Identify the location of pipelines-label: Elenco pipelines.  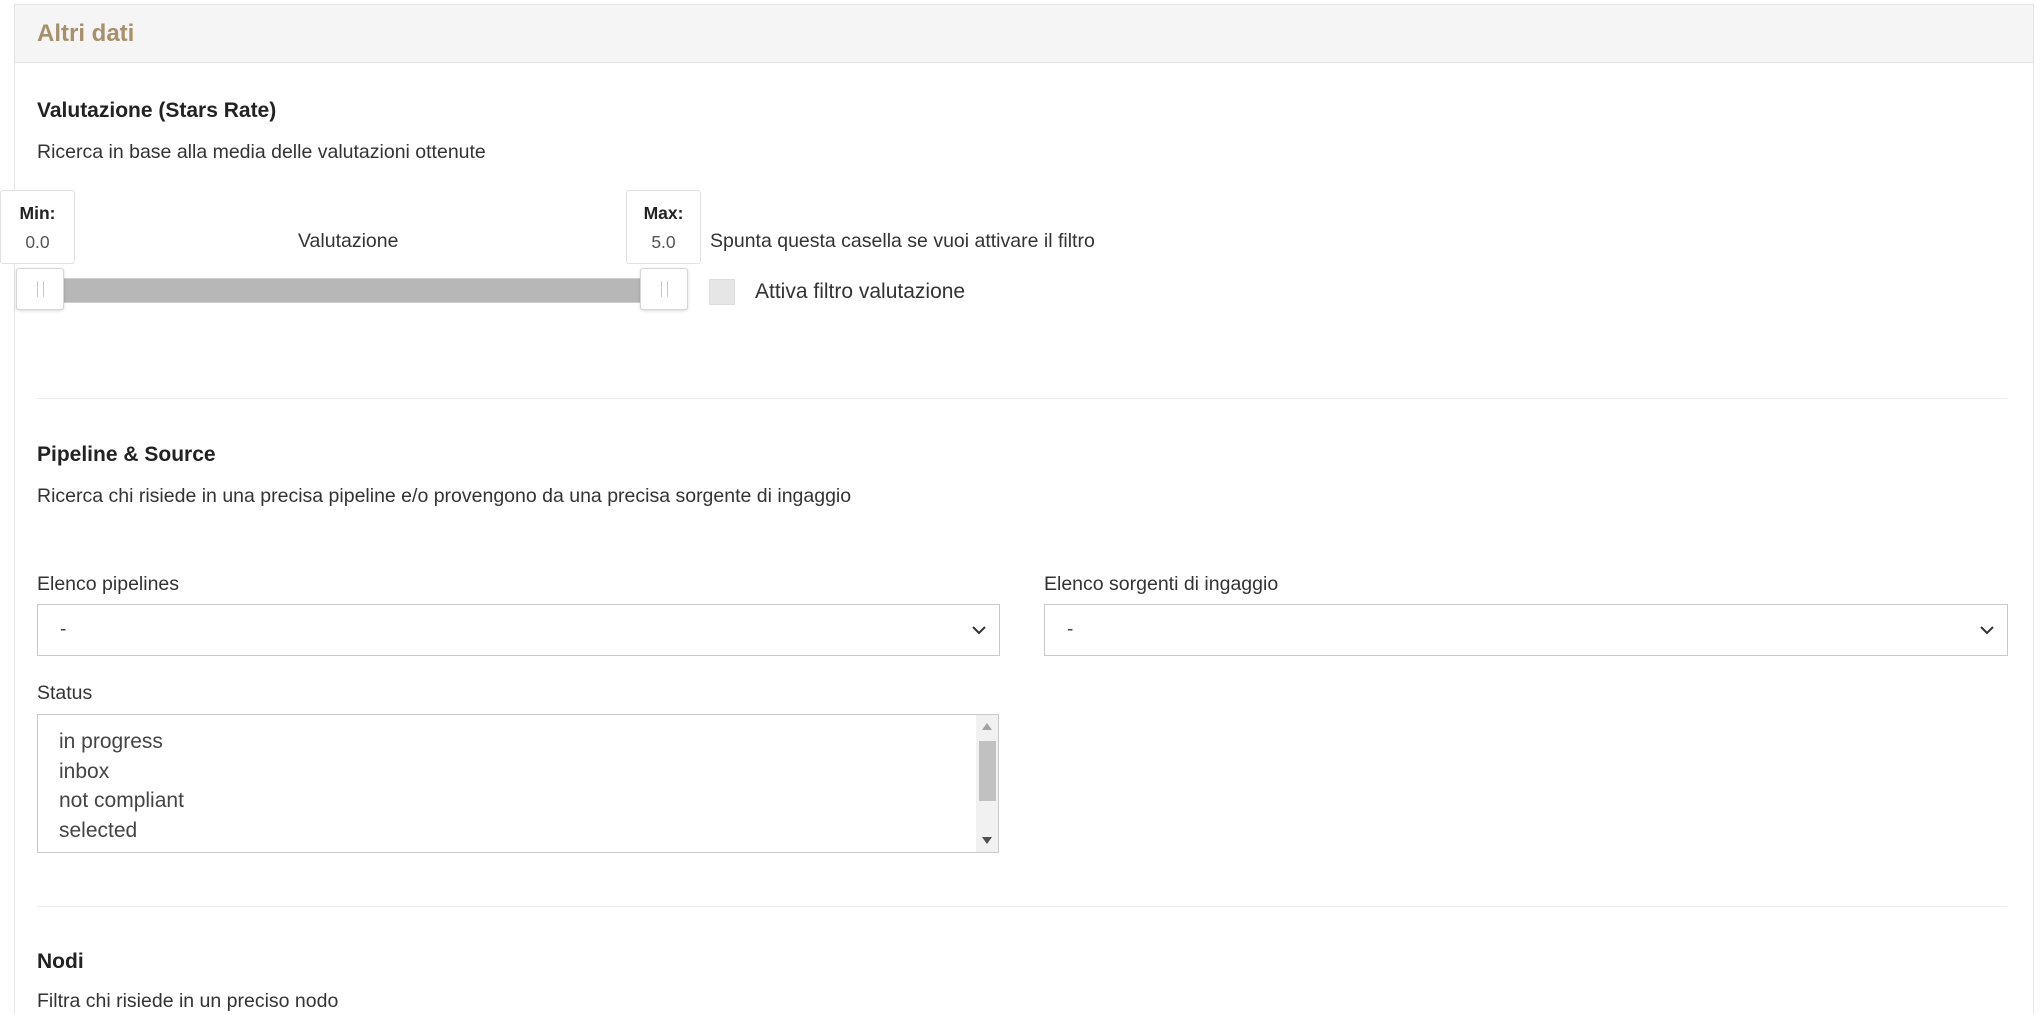
(108, 584).